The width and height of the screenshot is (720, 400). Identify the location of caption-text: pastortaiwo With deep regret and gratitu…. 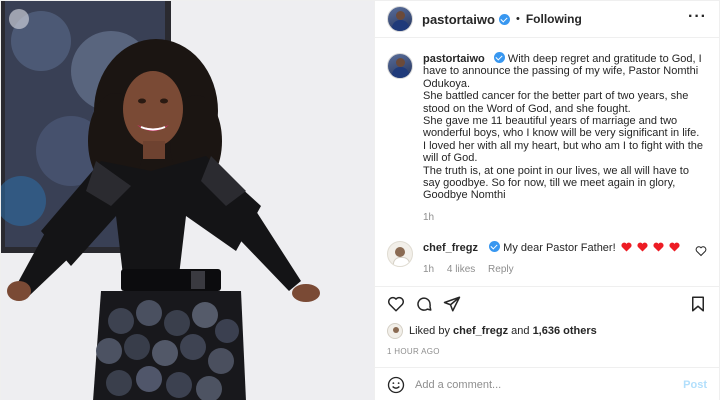
(565, 127).